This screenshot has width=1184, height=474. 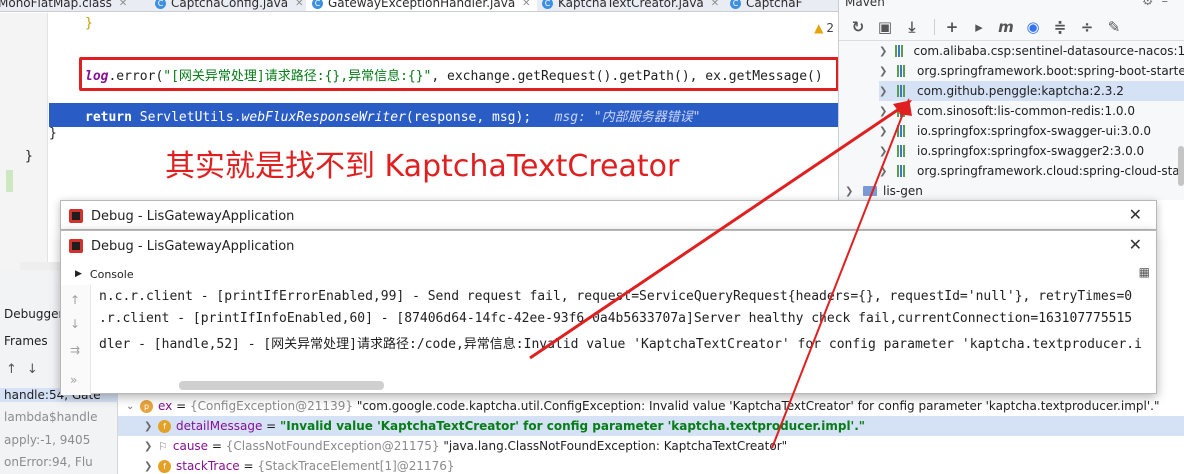 I want to click on scroll-up-icon: ↑, so click(x=75, y=300).